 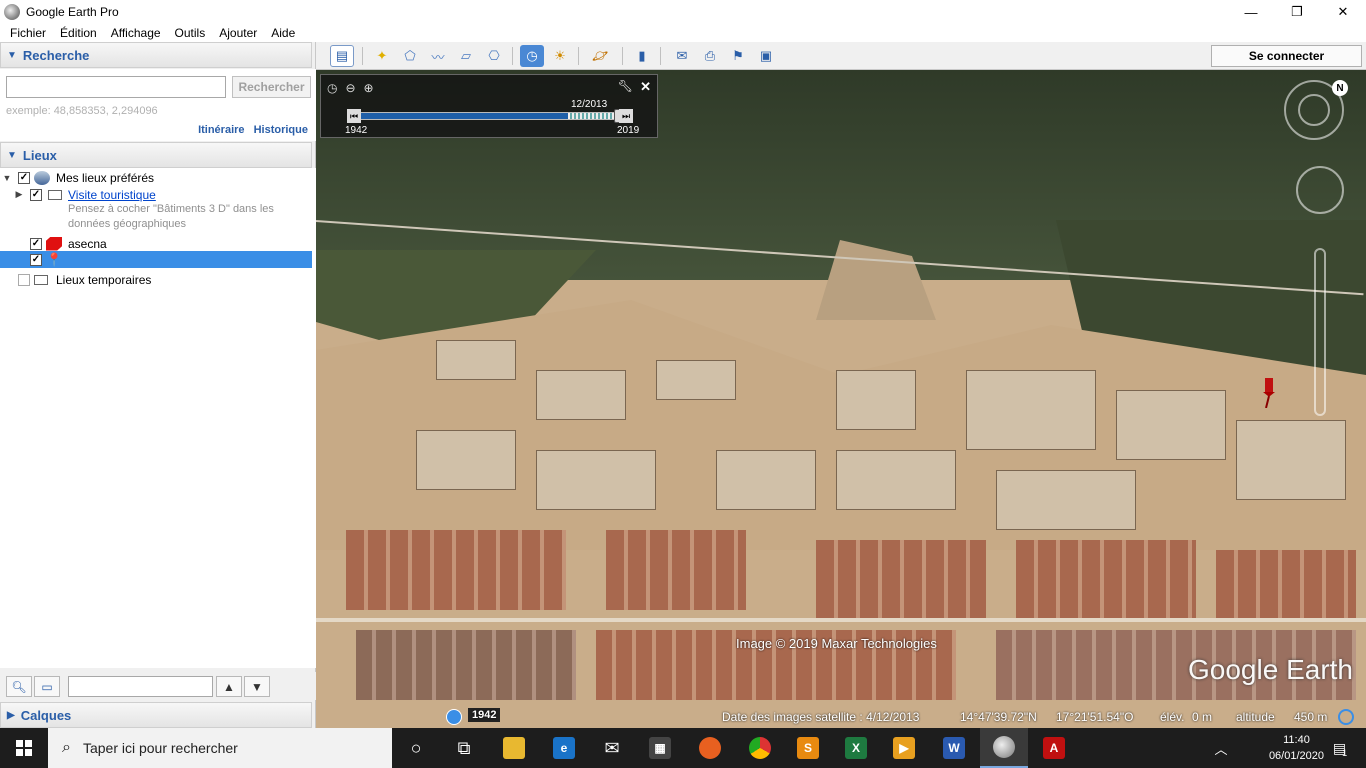 What do you see at coordinates (156, 259) in the screenshot?
I see `tree-item-placemark-selected: ✓ 📍` at bounding box center [156, 259].